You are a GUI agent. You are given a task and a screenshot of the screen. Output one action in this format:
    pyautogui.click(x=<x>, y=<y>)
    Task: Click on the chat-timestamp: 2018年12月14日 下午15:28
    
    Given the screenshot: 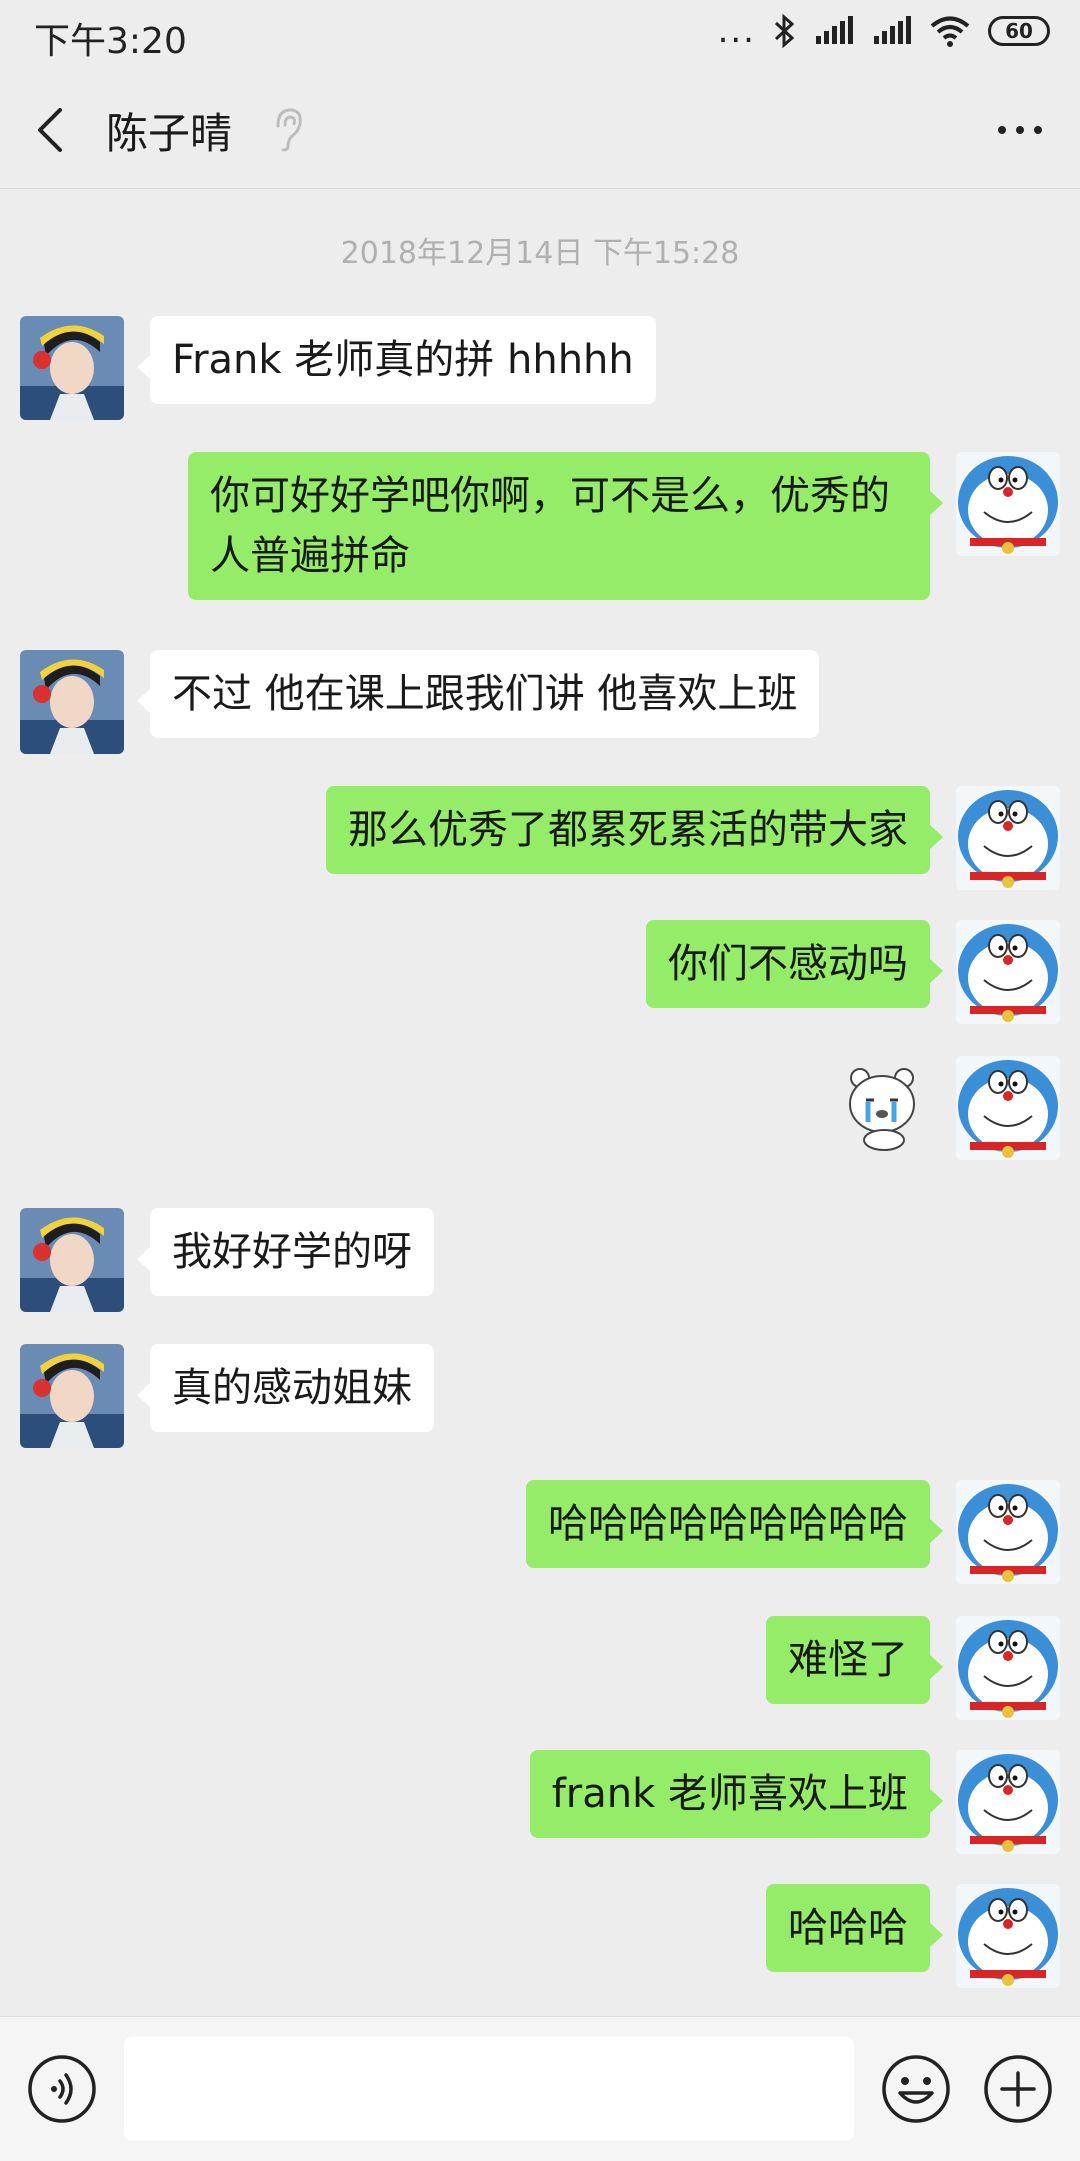 What is the action you would take?
    pyautogui.click(x=540, y=253)
    